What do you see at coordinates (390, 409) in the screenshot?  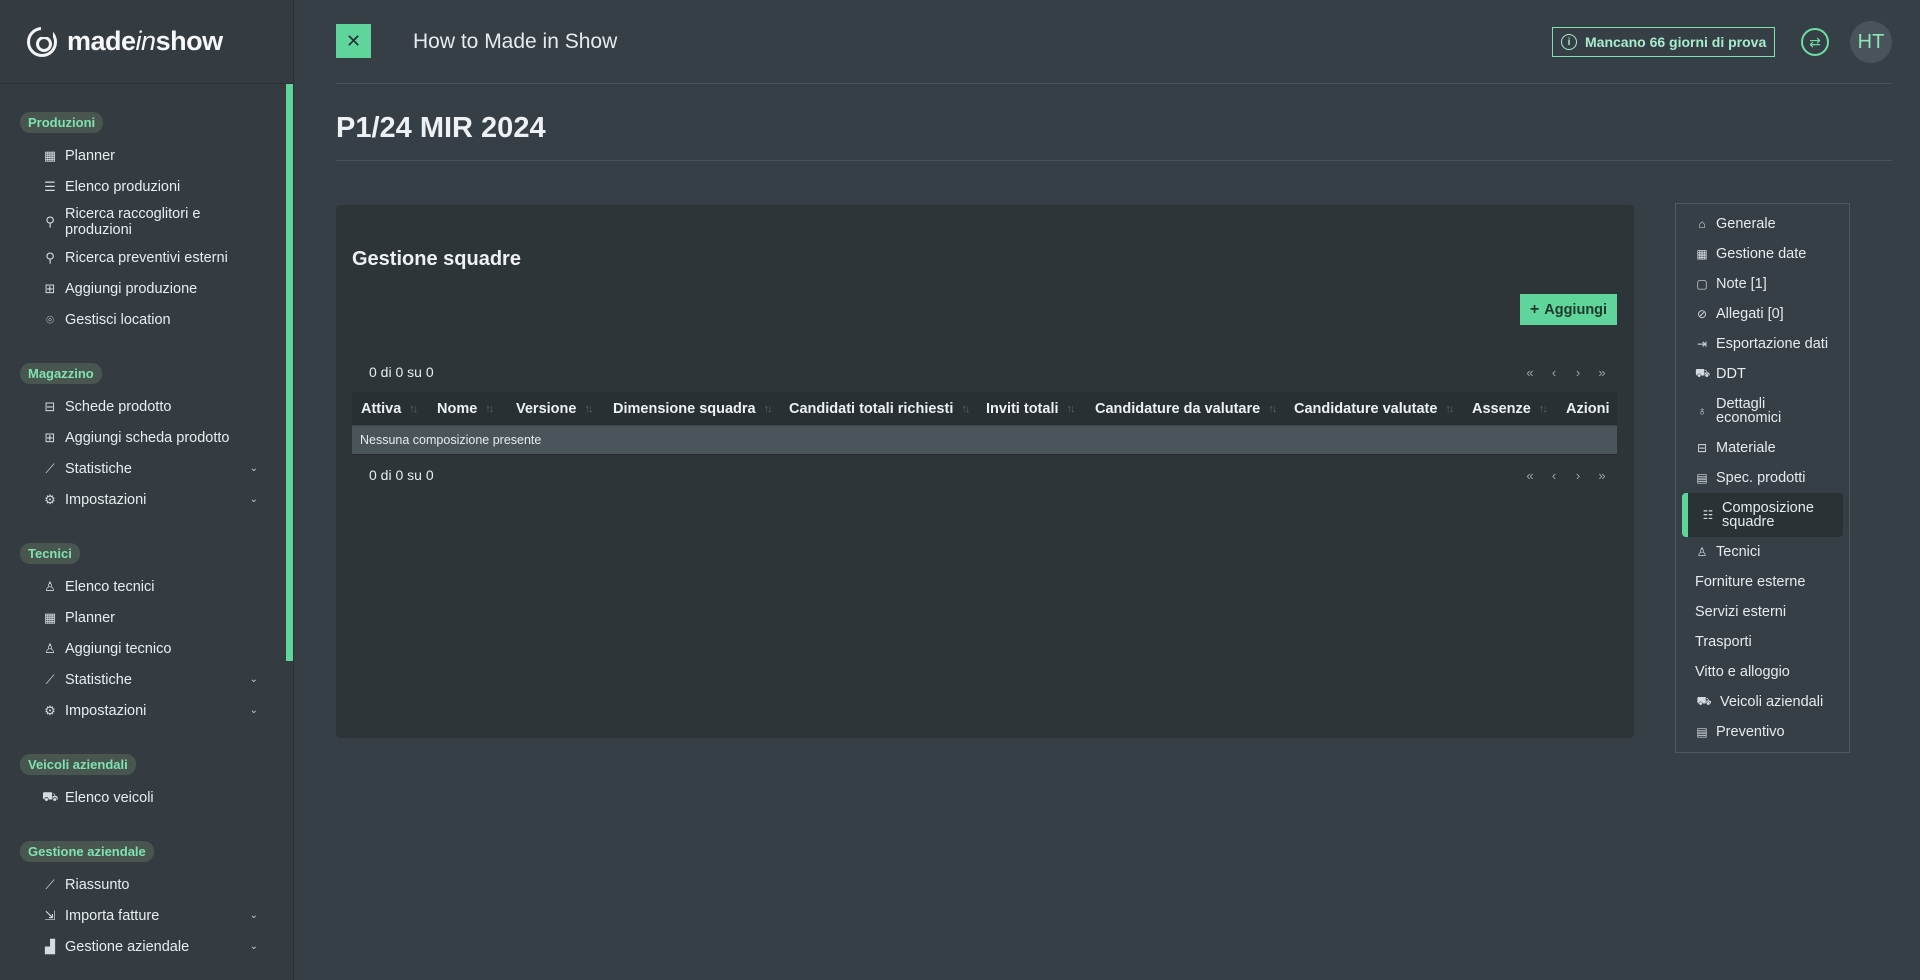 I see `column-header-attiva: Attiva ↑↓` at bounding box center [390, 409].